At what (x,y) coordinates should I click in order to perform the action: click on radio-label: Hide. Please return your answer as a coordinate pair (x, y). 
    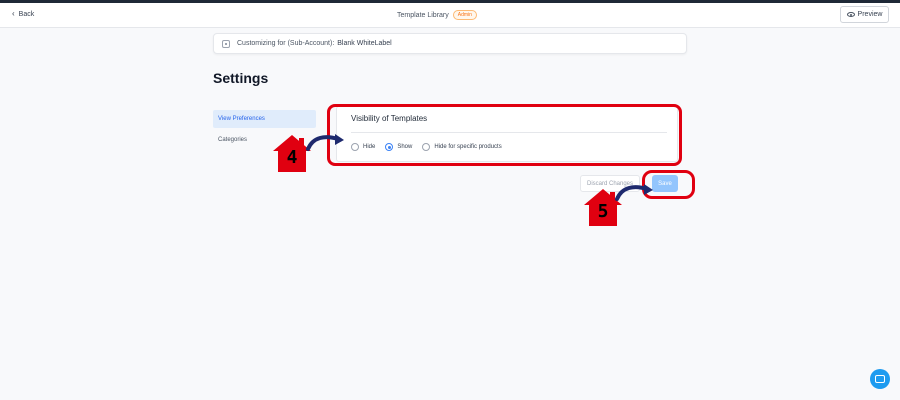
    Looking at the image, I should click on (369, 147).